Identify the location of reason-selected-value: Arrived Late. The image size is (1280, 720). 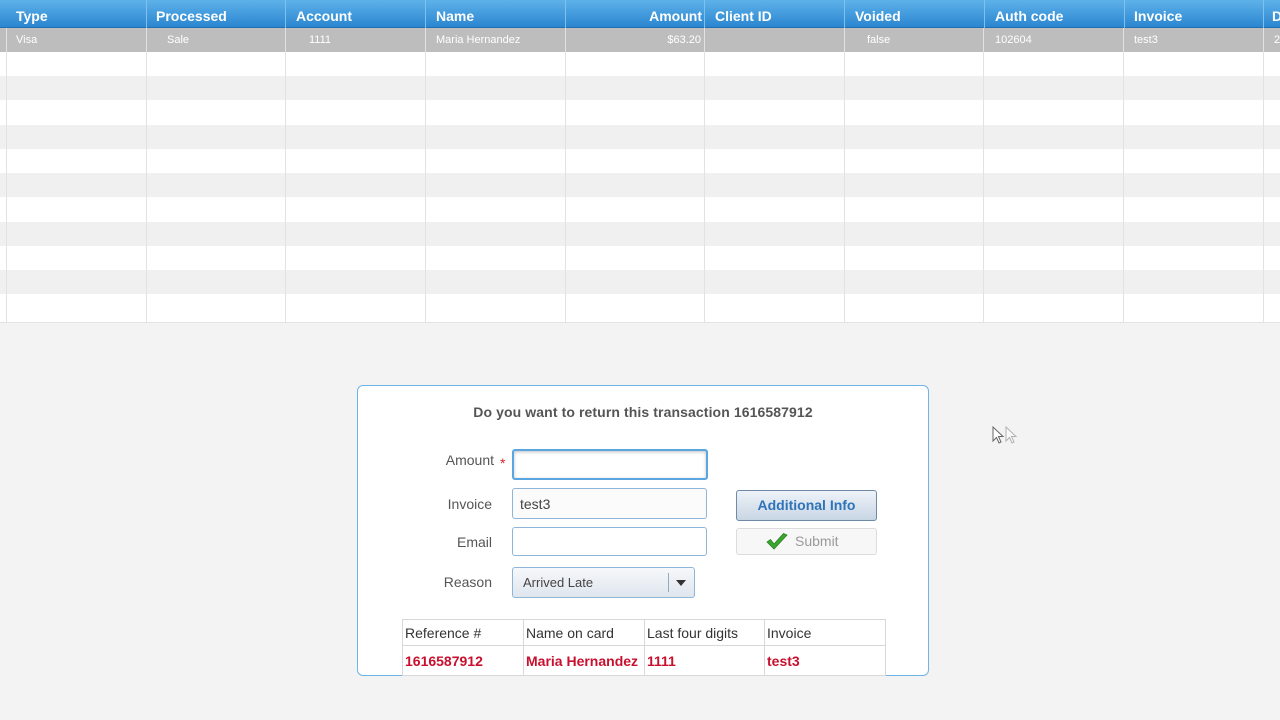
(558, 582).